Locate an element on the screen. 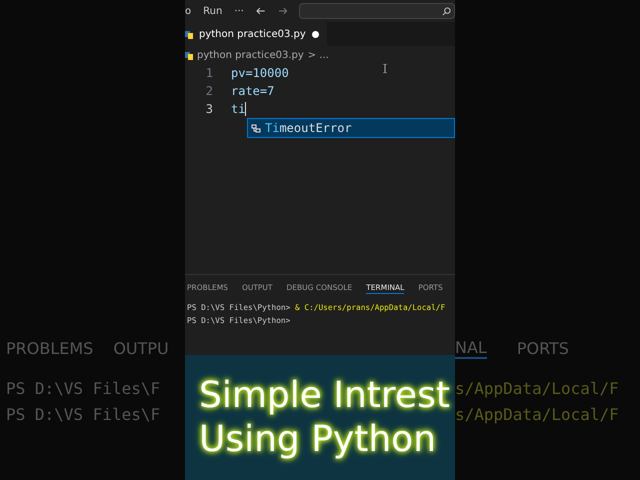 This screenshot has width=640, height=480. back-arrow-icon is located at coordinates (261, 11).